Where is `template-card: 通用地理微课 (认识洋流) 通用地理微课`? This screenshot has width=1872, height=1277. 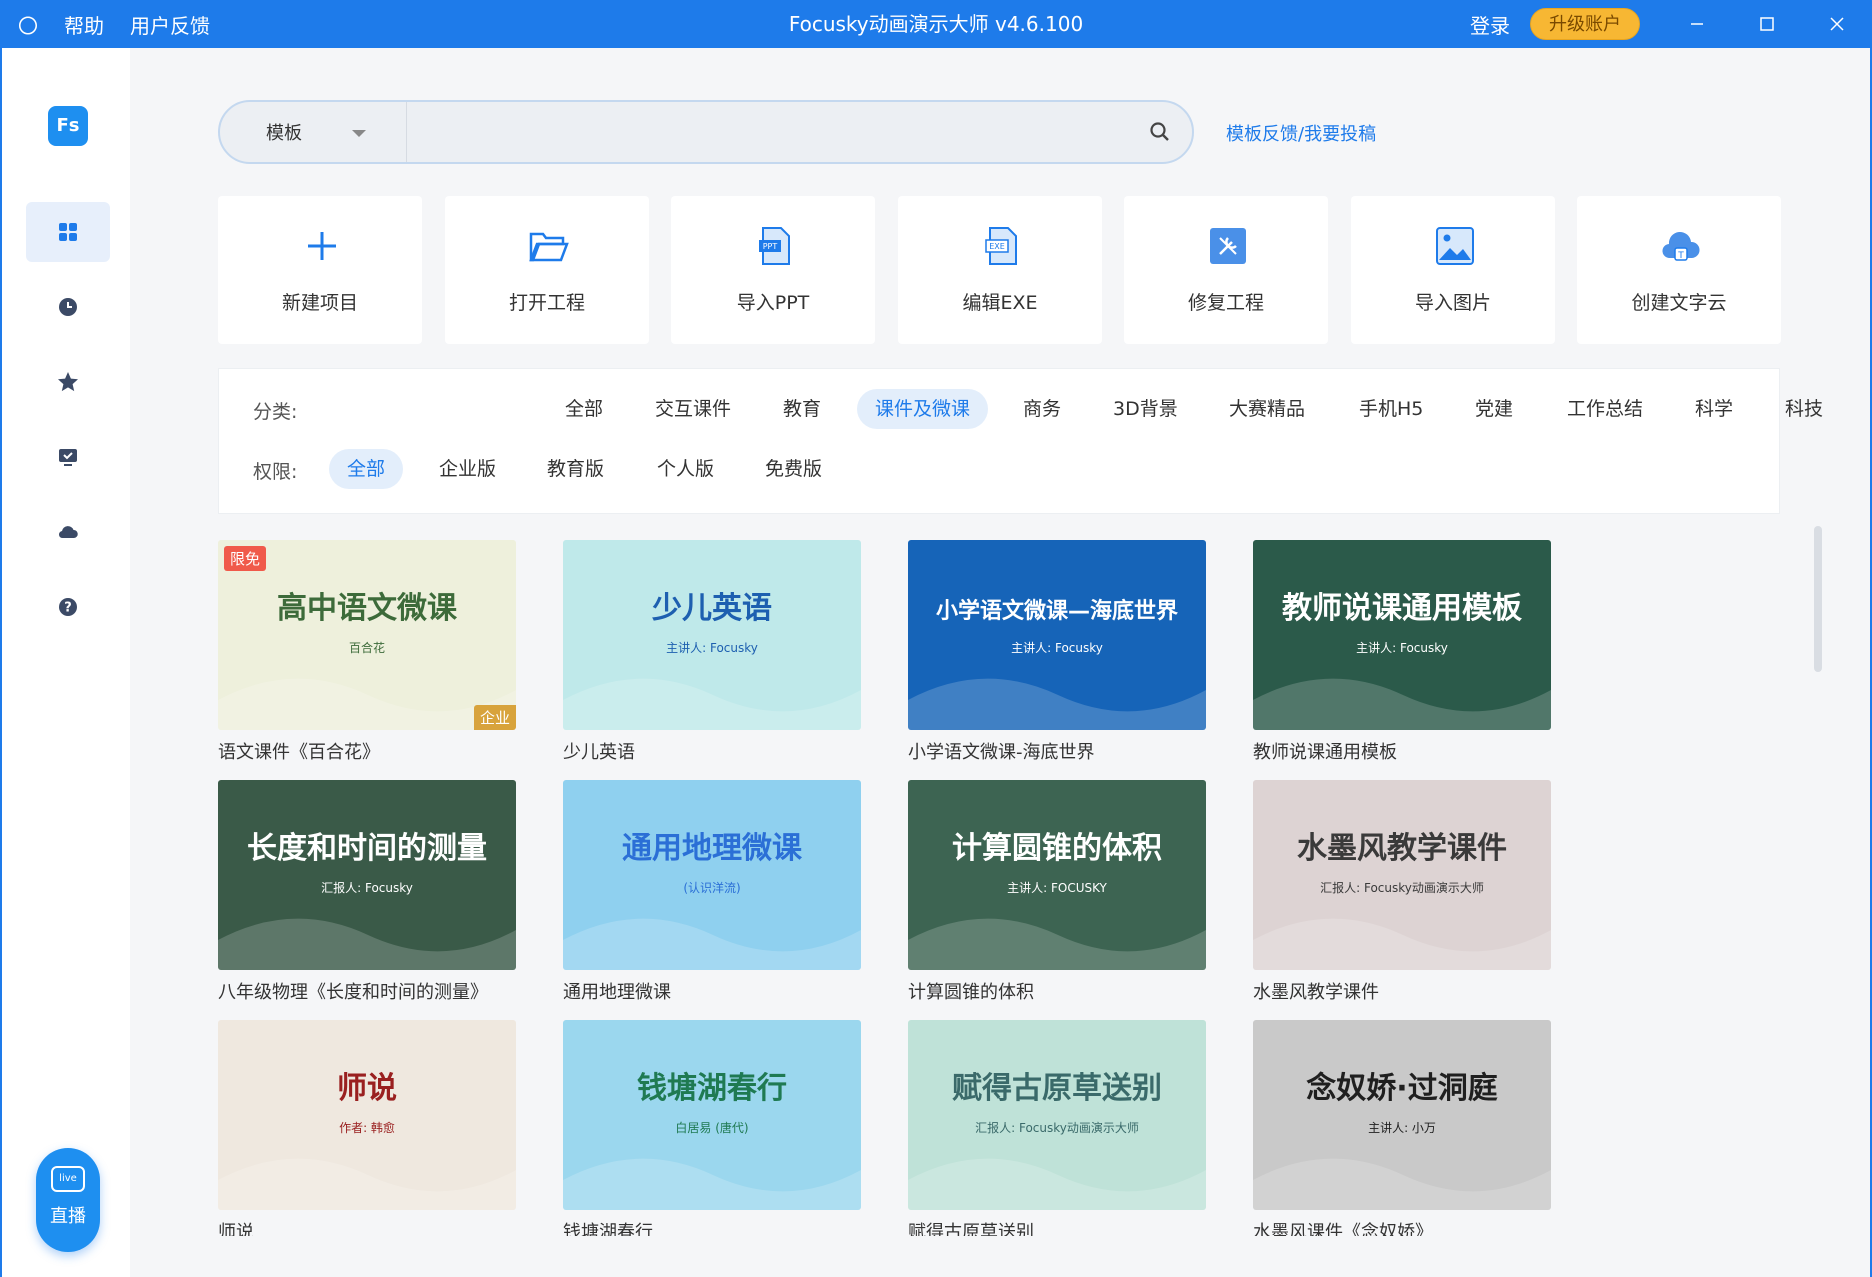
template-card: 通用地理微课 (认识洋流) 通用地理微课 is located at coordinates (712, 892).